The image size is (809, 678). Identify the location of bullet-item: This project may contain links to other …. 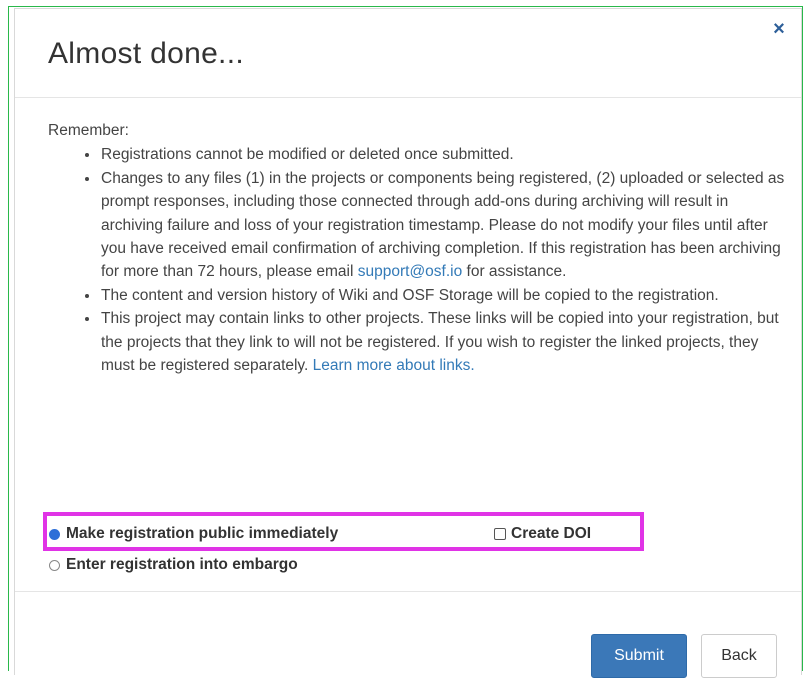
(444, 342).